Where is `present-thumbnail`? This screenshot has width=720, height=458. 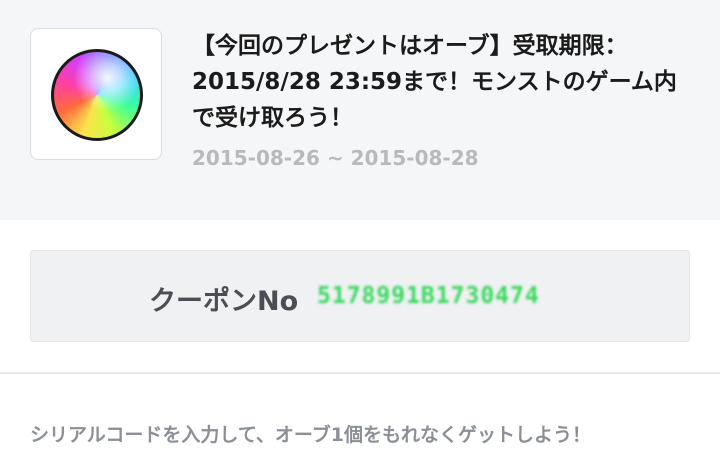 present-thumbnail is located at coordinates (96, 94).